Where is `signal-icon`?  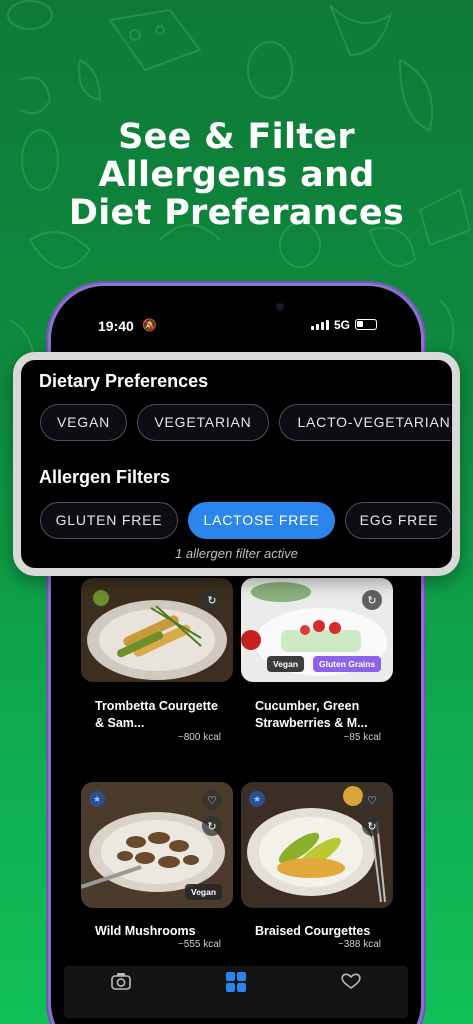 signal-icon is located at coordinates (320, 325).